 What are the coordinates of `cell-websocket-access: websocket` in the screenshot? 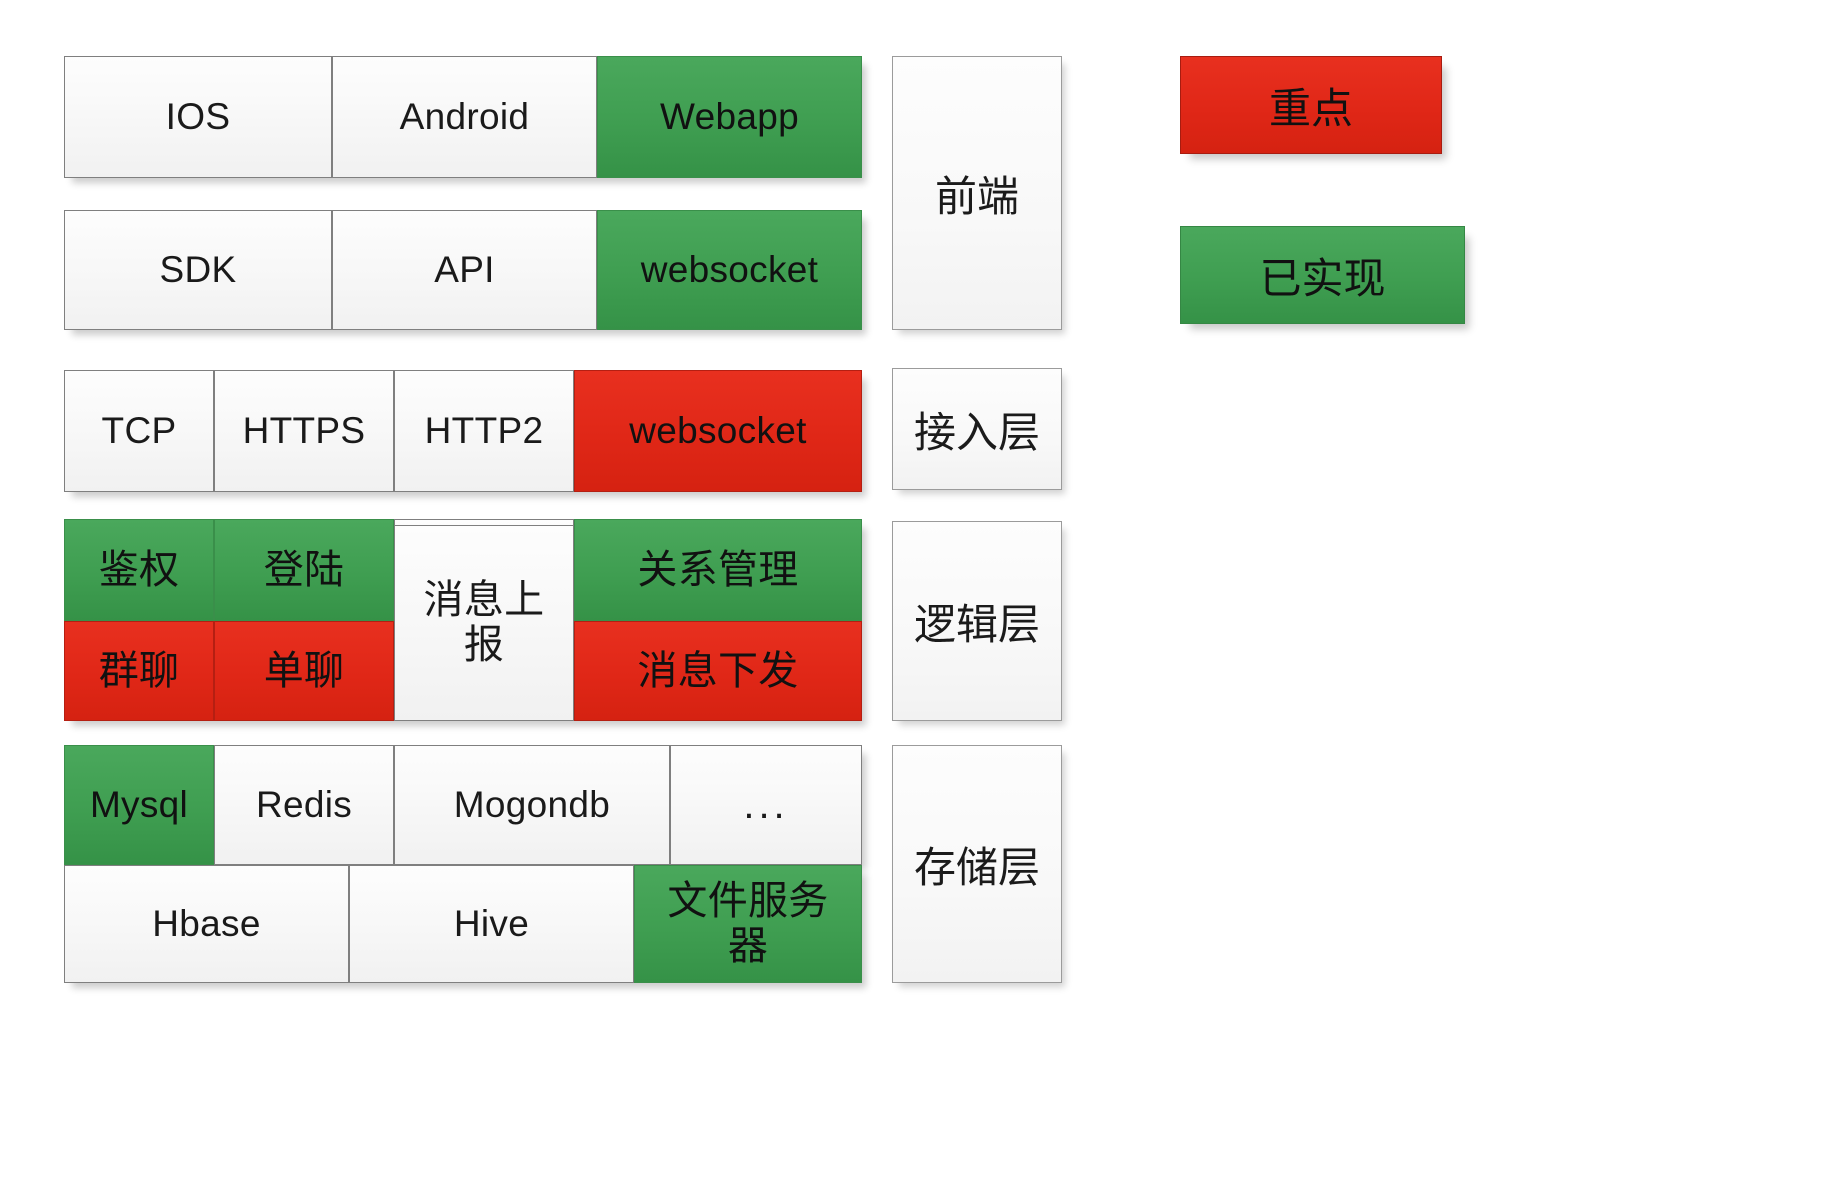 It's located at (718, 431).